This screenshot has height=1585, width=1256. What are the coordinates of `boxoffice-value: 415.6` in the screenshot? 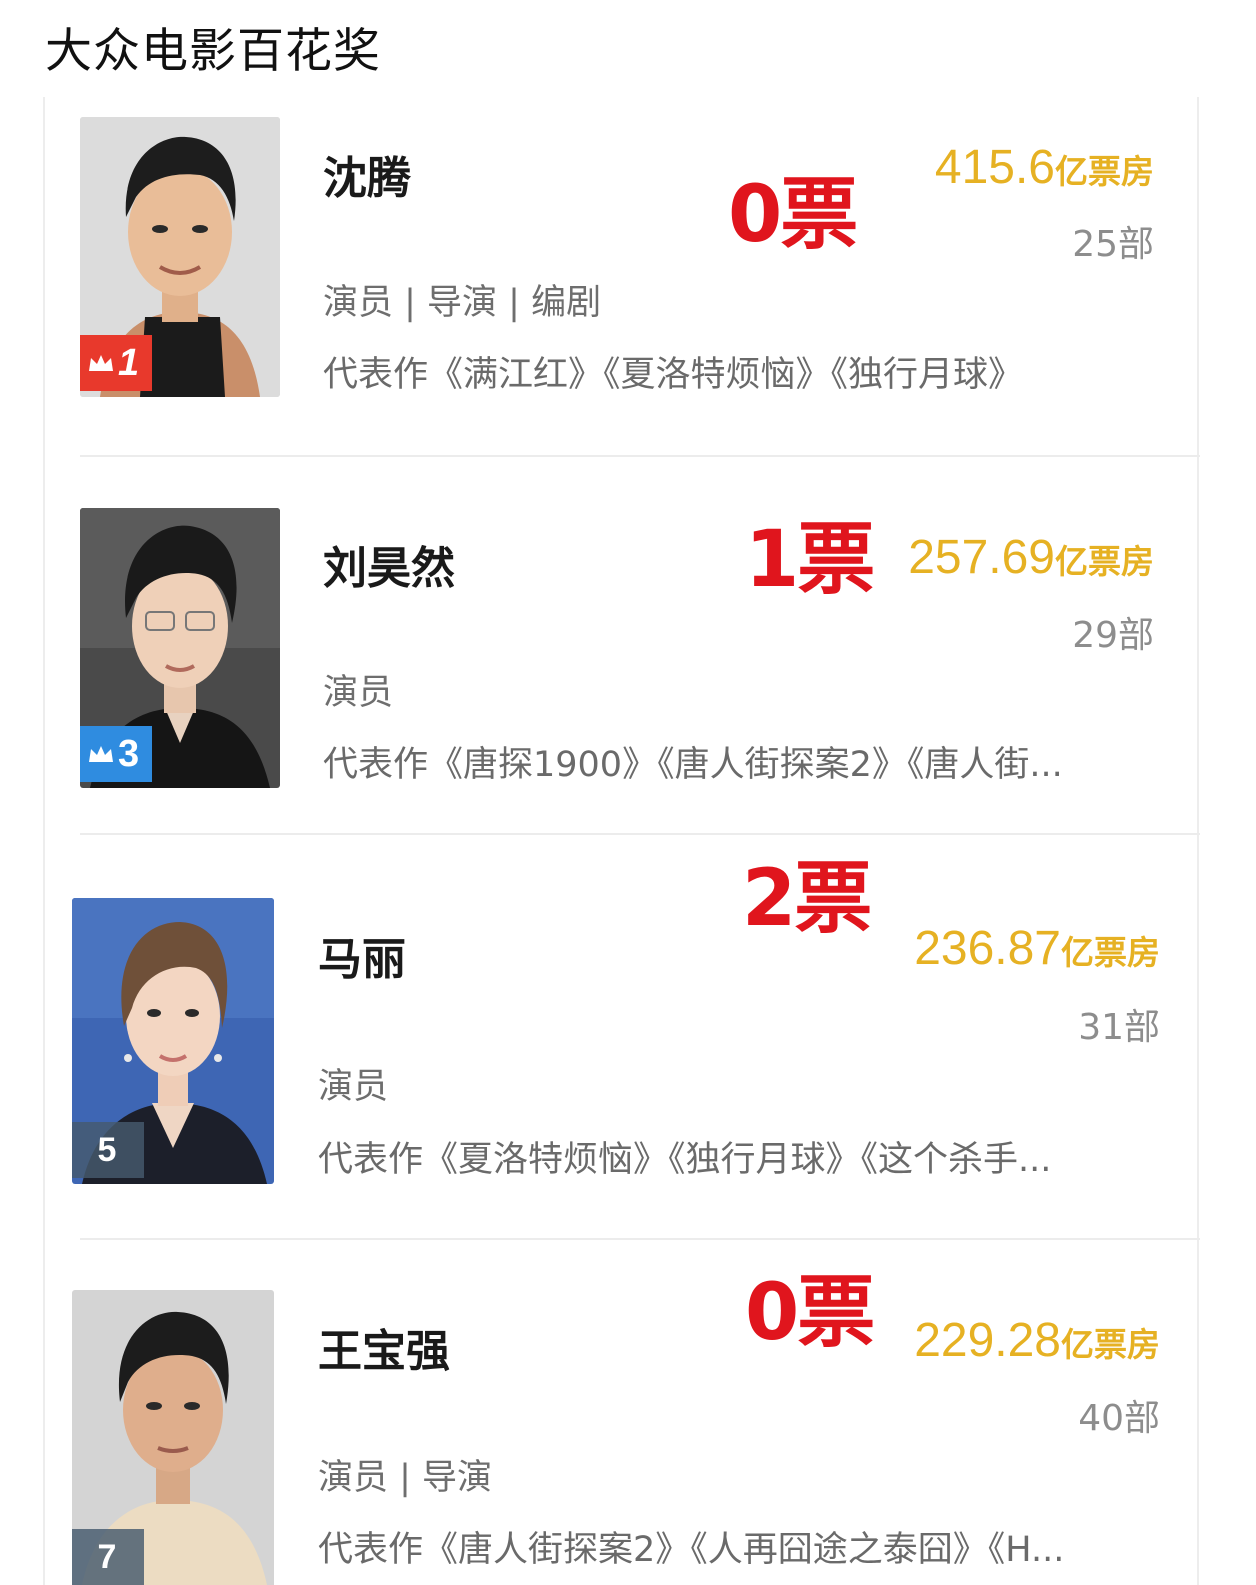 It's located at (994, 167).